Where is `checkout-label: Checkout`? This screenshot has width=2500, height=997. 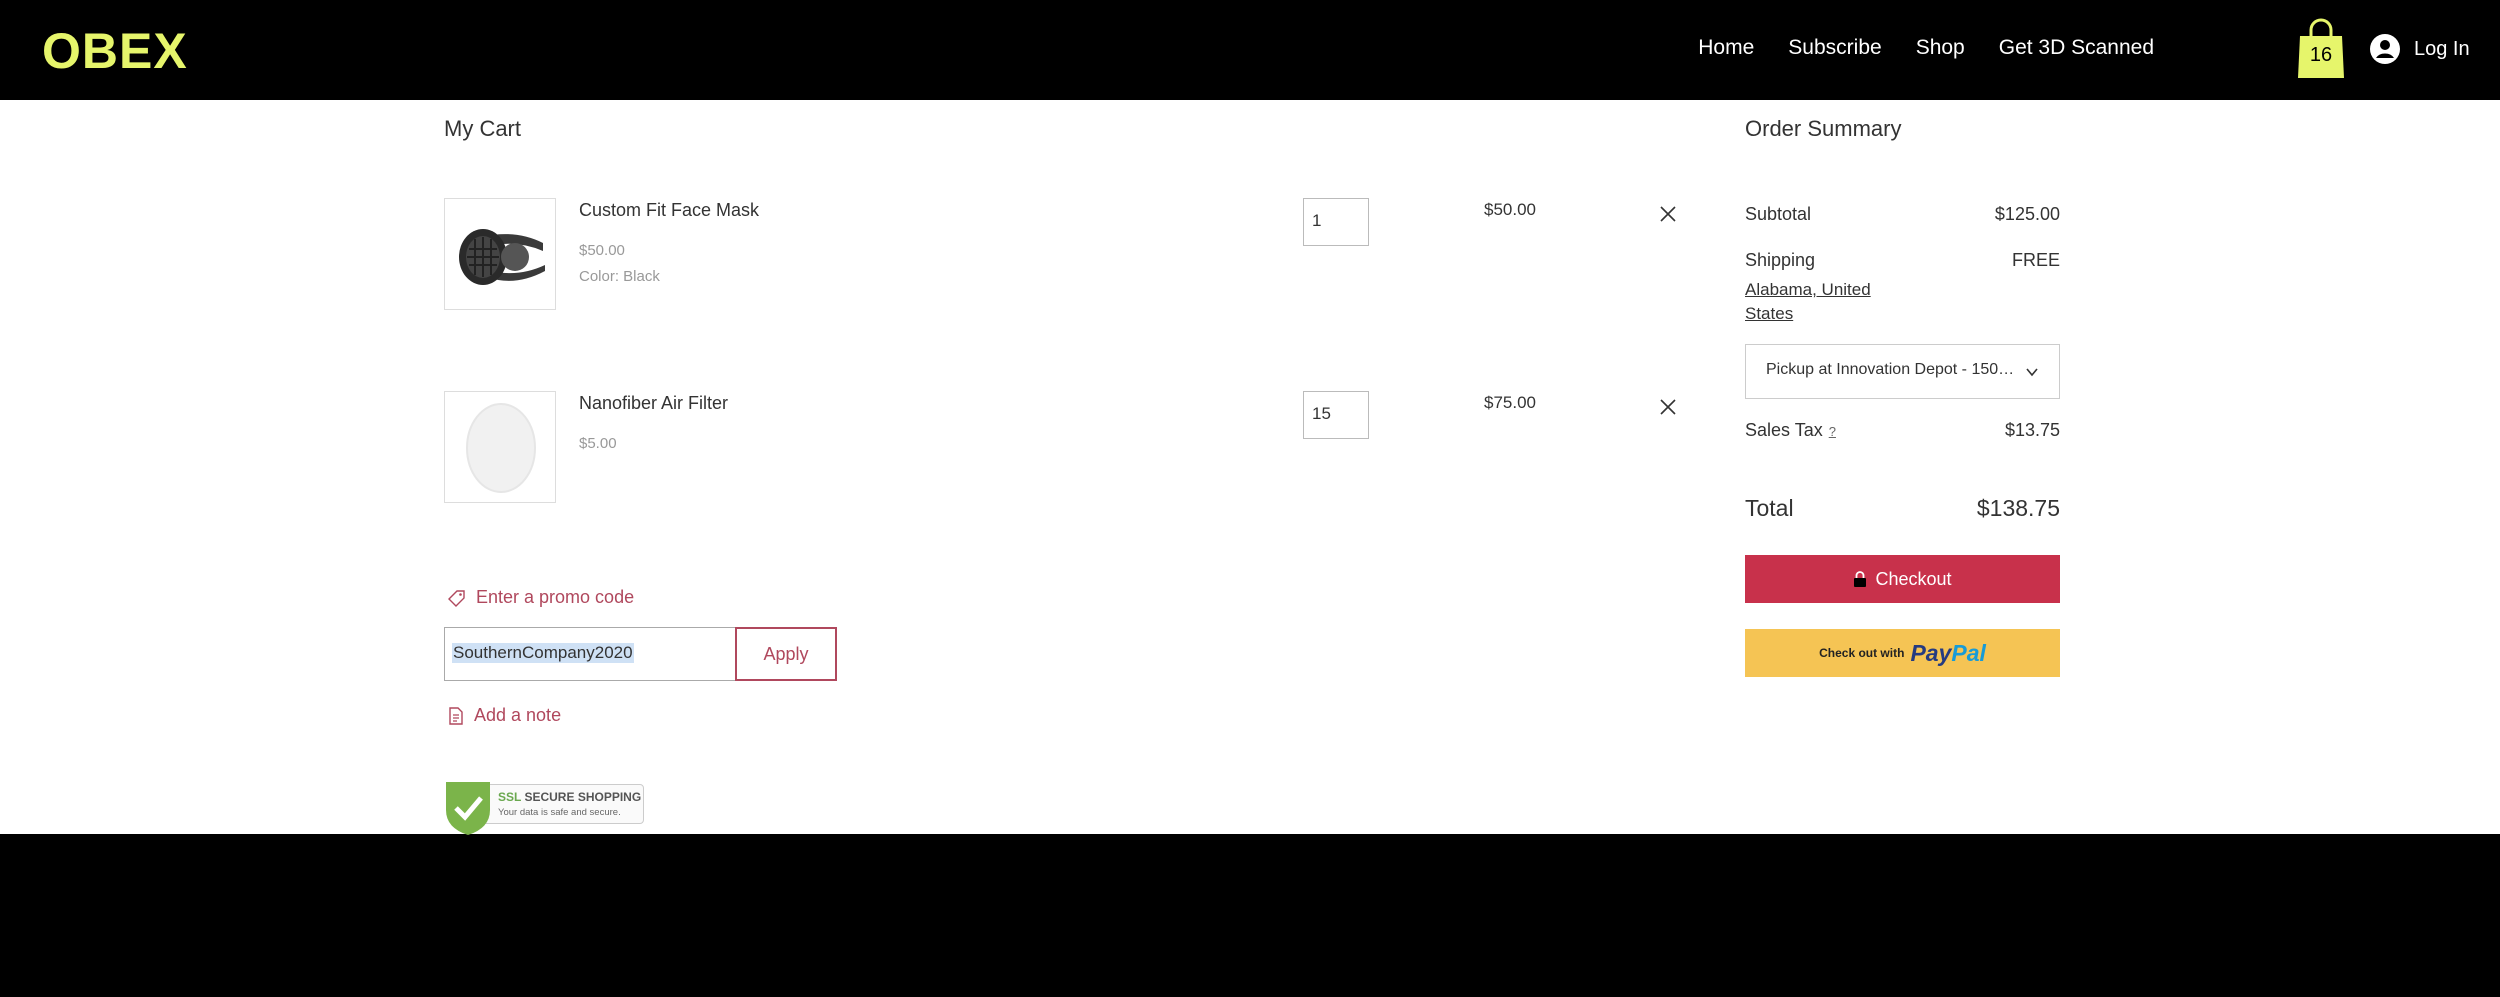 checkout-label: Checkout is located at coordinates (1913, 578).